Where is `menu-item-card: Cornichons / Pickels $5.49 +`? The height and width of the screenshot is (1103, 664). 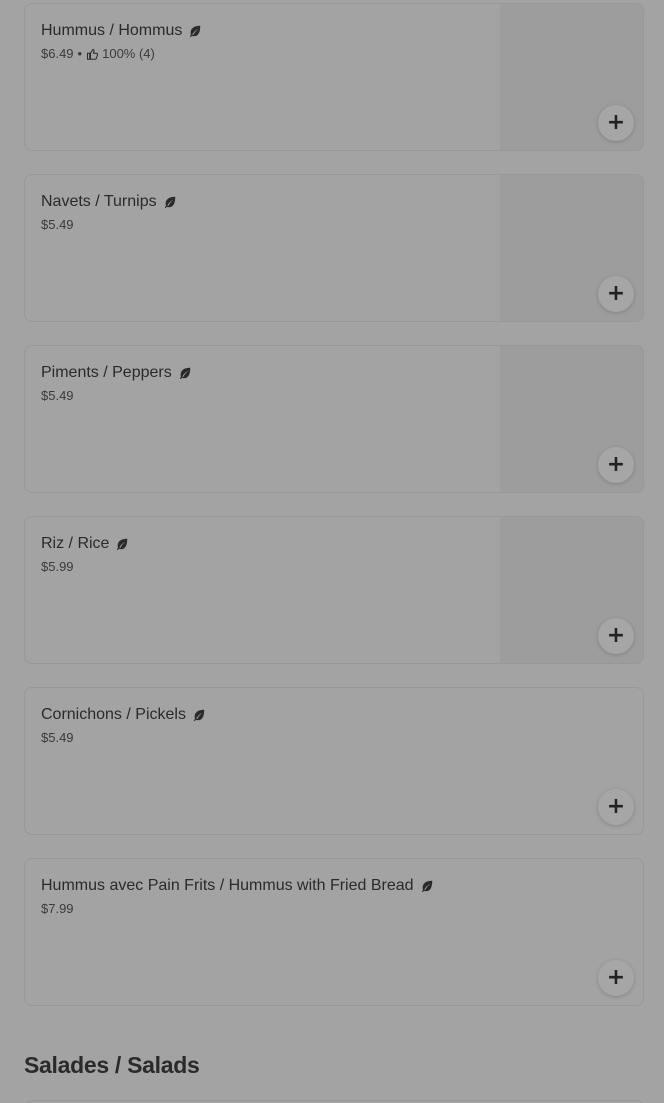 menu-item-card: Cornichons / Pickels $5.49 + is located at coordinates (334, 761).